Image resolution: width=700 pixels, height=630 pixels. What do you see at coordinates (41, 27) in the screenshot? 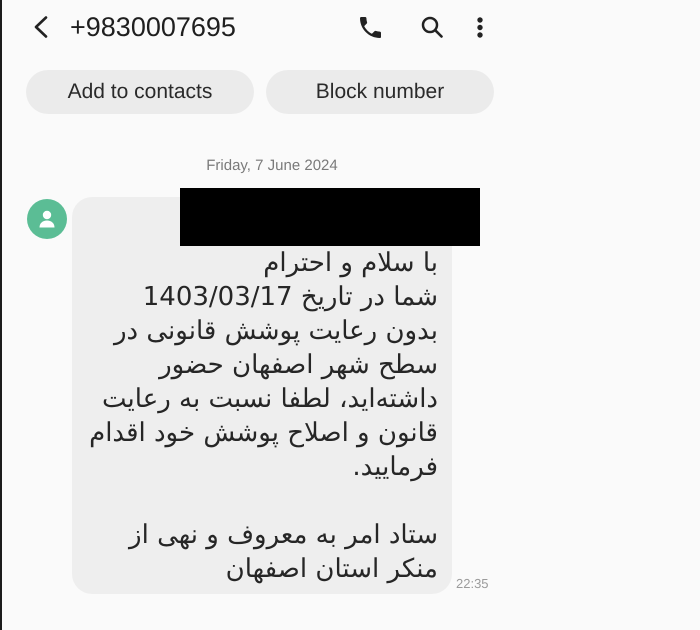
I see `back-icon` at bounding box center [41, 27].